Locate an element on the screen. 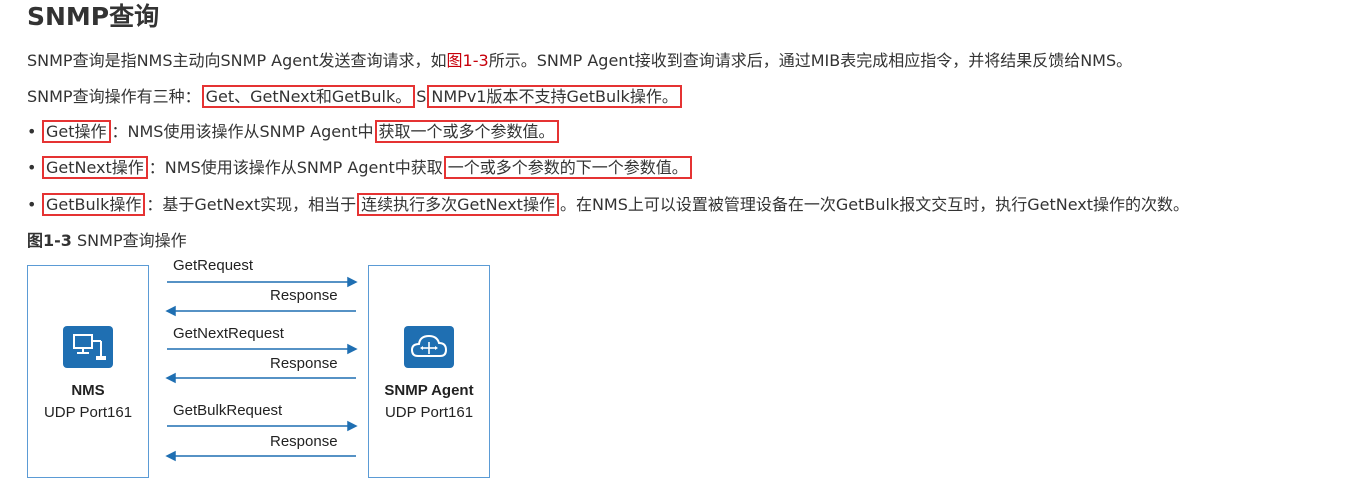  message-arrows is located at coordinates (261, 369).